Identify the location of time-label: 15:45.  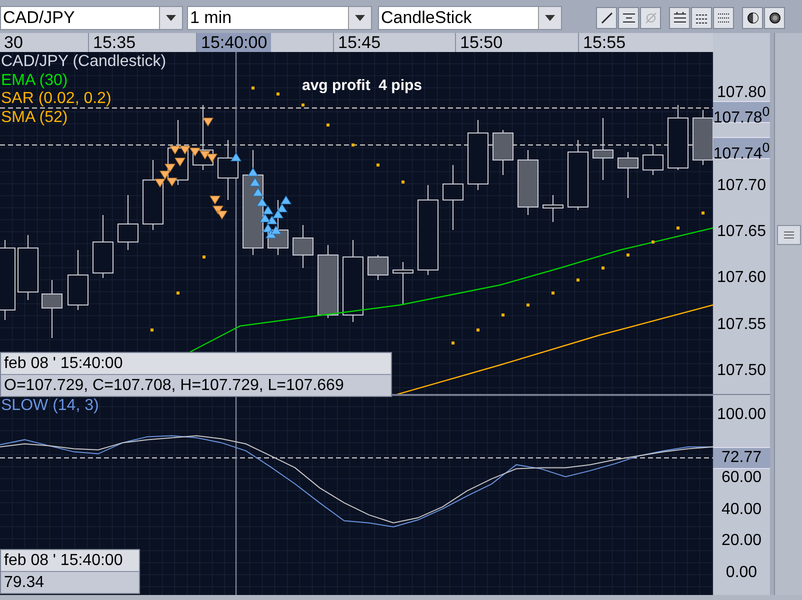
(359, 42).